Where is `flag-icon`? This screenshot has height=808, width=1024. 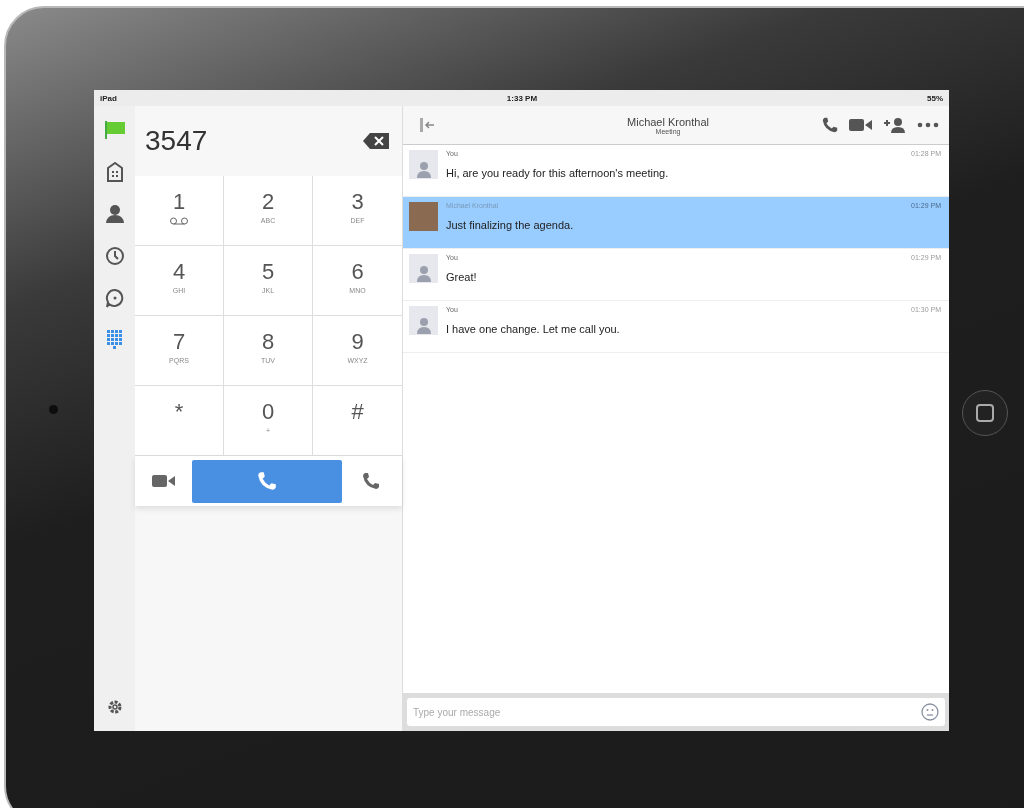 flag-icon is located at coordinates (114, 130).